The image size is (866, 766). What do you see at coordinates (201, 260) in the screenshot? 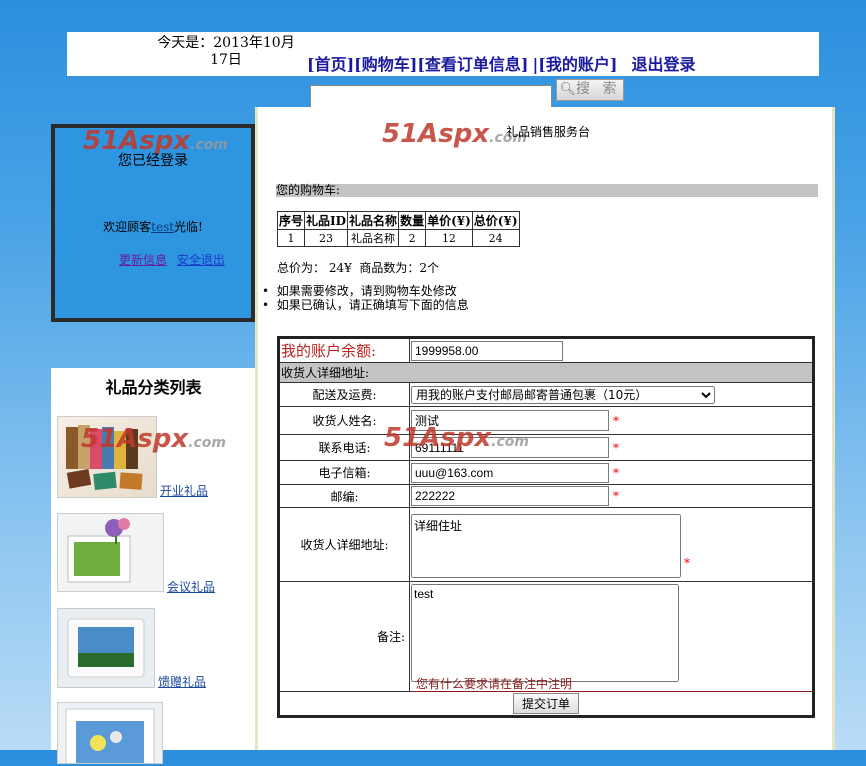
I see `safe-logout-link: 安全退出` at bounding box center [201, 260].